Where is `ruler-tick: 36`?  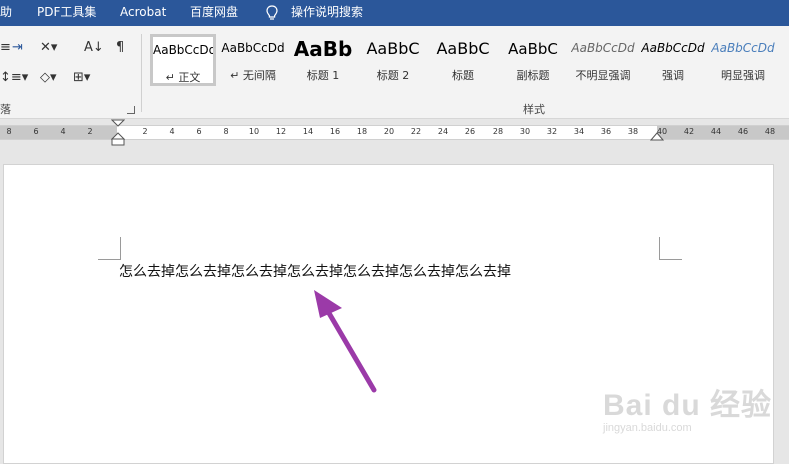 ruler-tick: 36 is located at coordinates (606, 131).